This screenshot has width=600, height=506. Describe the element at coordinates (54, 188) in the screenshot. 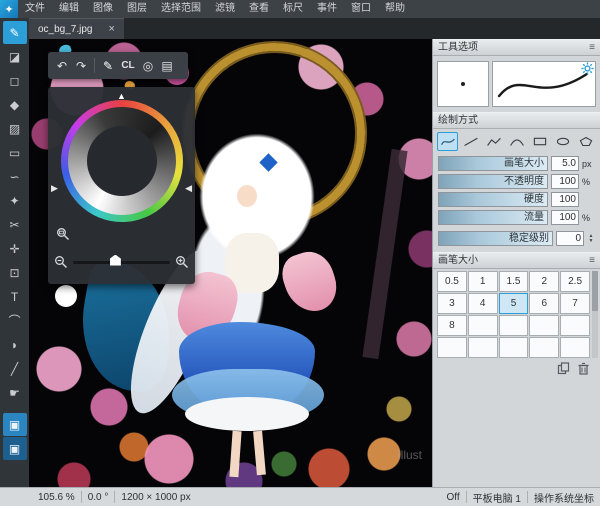

I see `nav-left-icon: ▶` at that location.